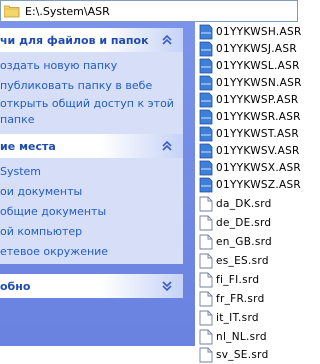  I want to click on share-folder-link: открыть общий доступ к этой, so click(91, 104).